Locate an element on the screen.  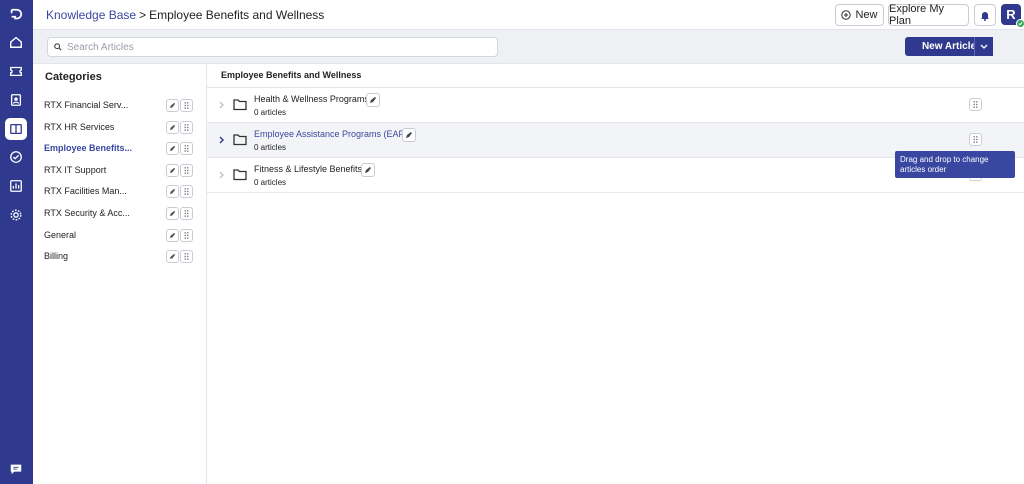
bell-icon is located at coordinates (985, 16).